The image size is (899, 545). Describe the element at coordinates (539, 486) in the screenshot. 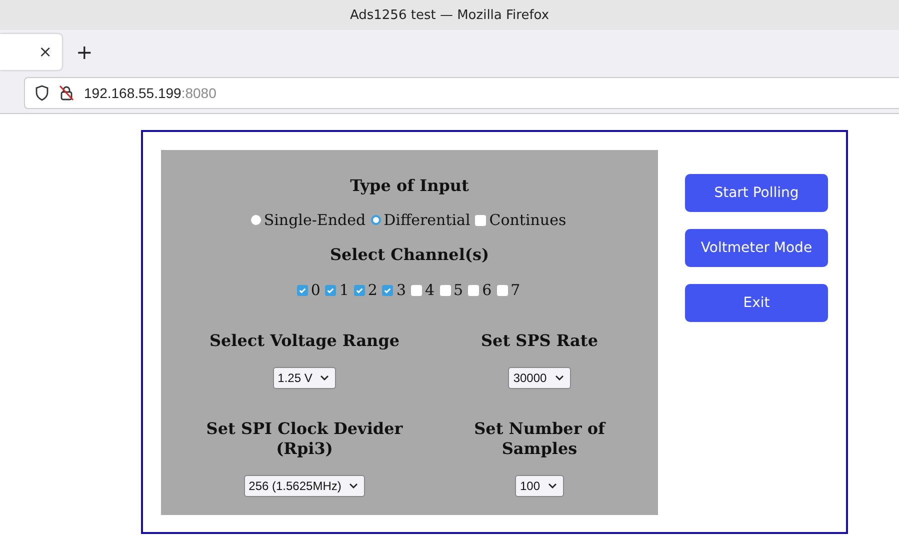

I see `dropdown: 100` at that location.